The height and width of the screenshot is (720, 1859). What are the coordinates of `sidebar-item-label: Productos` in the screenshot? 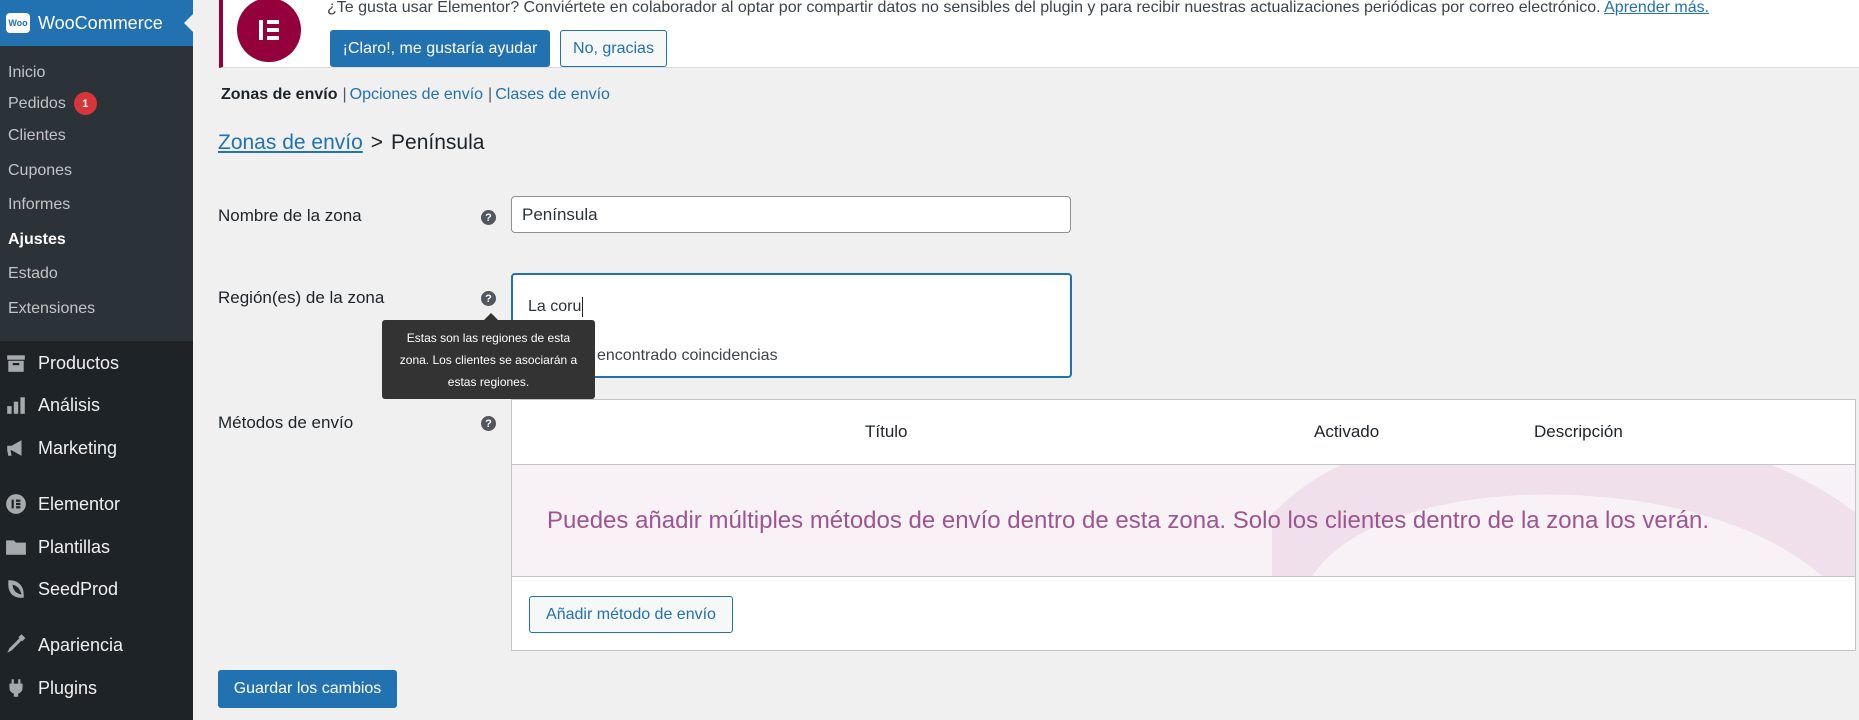 It's located at (79, 362).